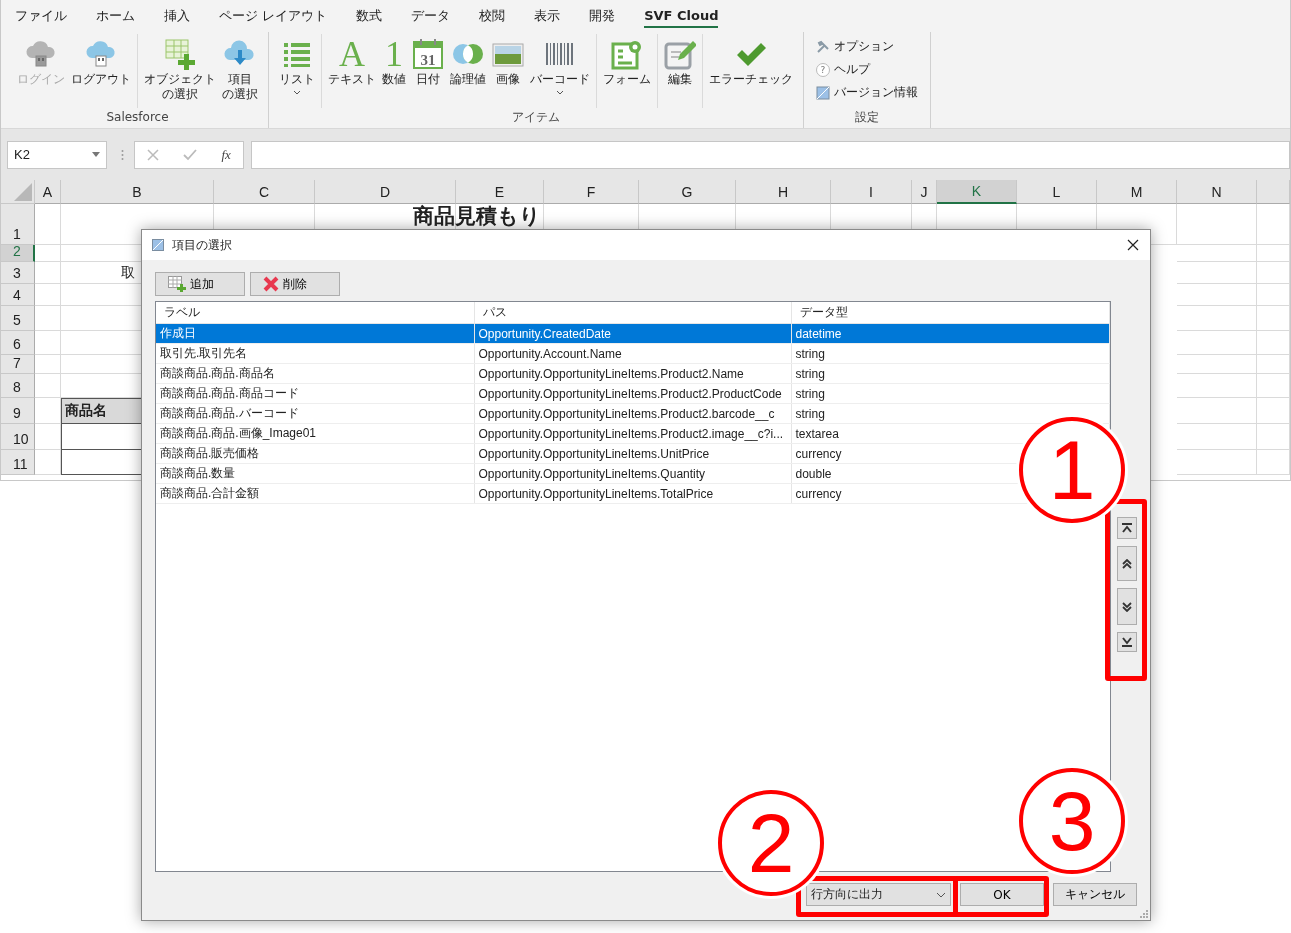 Image resolution: width=1291 pixels, height=933 pixels. What do you see at coordinates (315, 473) in the screenshot?
I see `table-cell: 商談商品.数量` at bounding box center [315, 473].